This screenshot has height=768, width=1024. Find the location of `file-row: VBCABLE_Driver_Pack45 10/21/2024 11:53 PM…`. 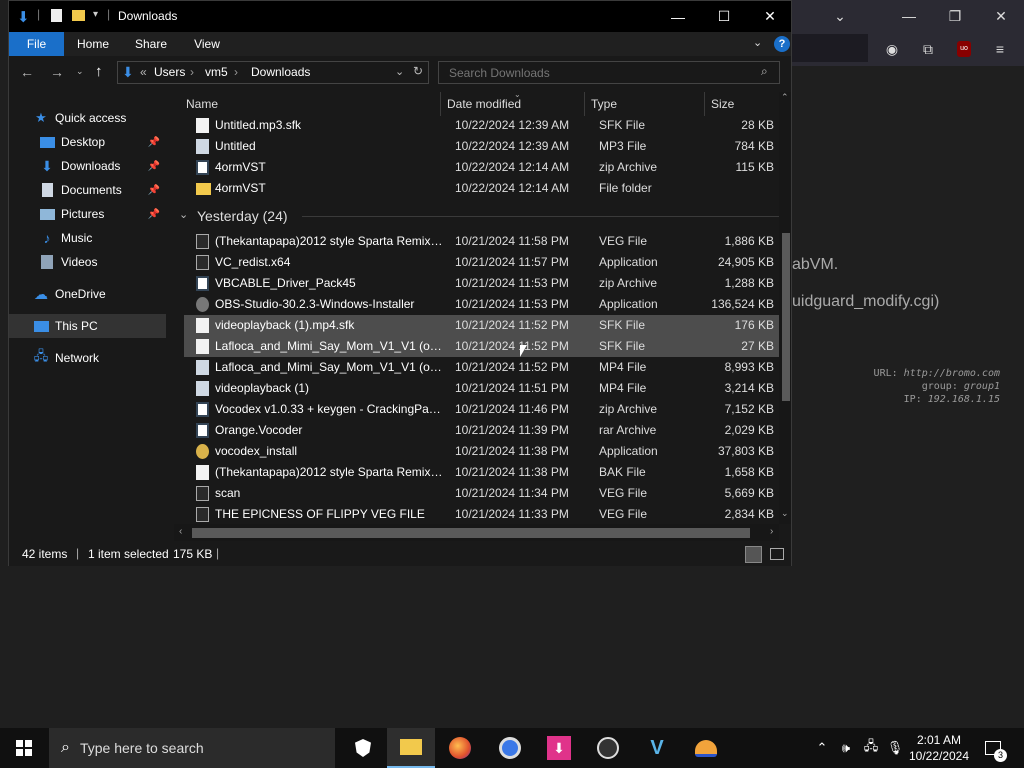

file-row: VBCABLE_Driver_Pack45 10/21/2024 11:53 PM… is located at coordinates (482, 283).